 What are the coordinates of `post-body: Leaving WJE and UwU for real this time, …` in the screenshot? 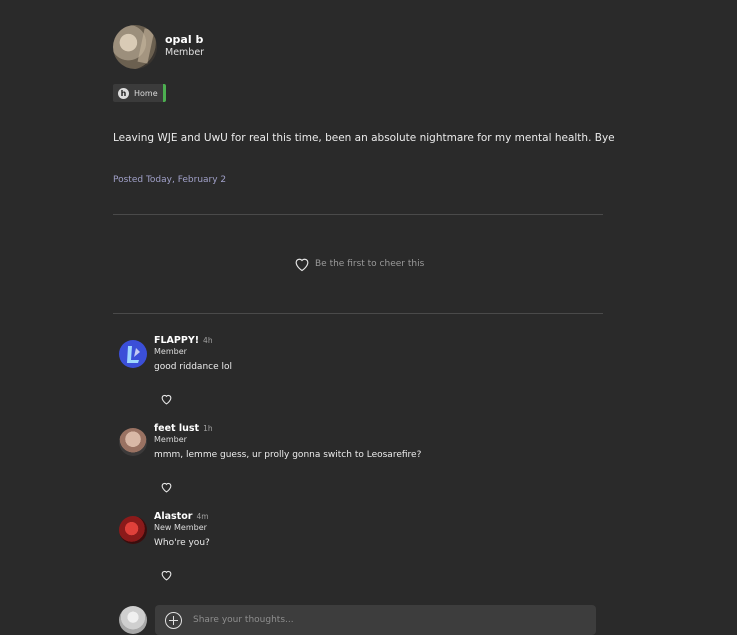 It's located at (364, 138).